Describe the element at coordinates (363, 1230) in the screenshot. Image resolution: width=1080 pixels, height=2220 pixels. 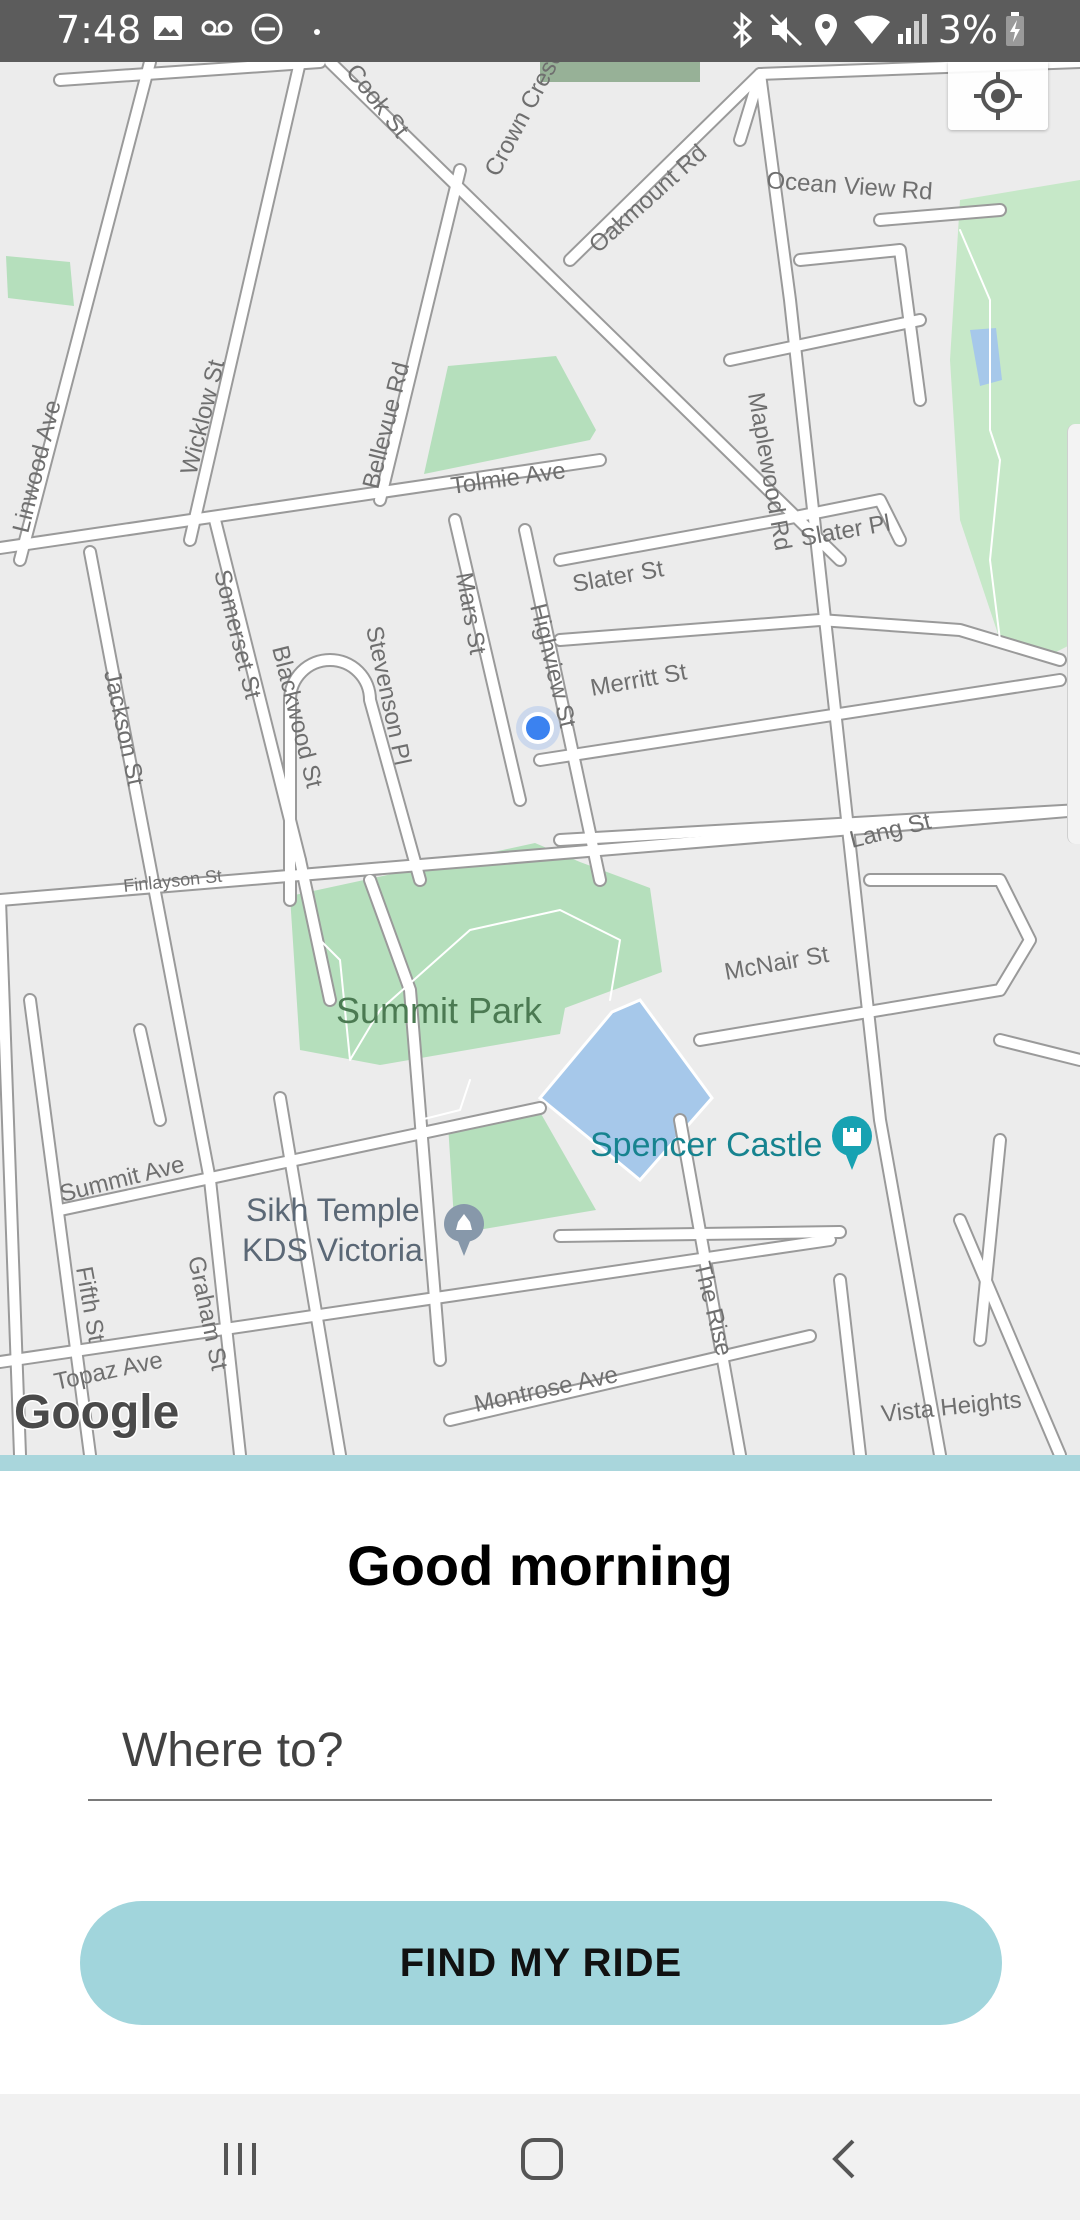
I see `poi-sikh-temple: Sikh Temple KDS Victoria` at that location.